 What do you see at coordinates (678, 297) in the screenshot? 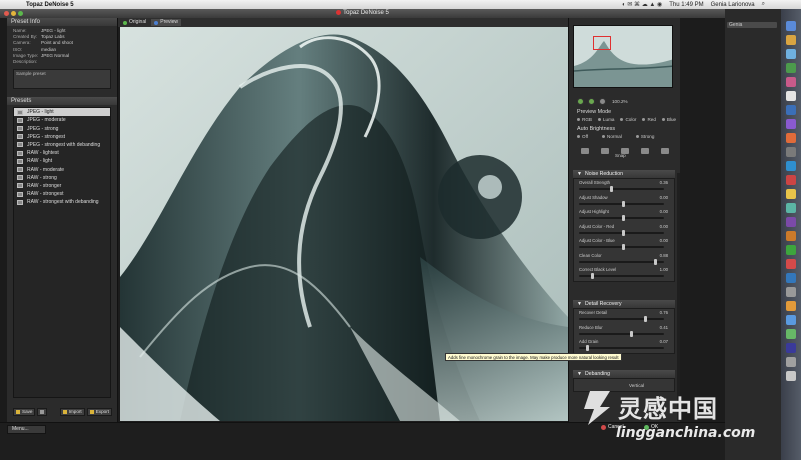
I see `right-panel-scrollbar` at bounding box center [678, 297].